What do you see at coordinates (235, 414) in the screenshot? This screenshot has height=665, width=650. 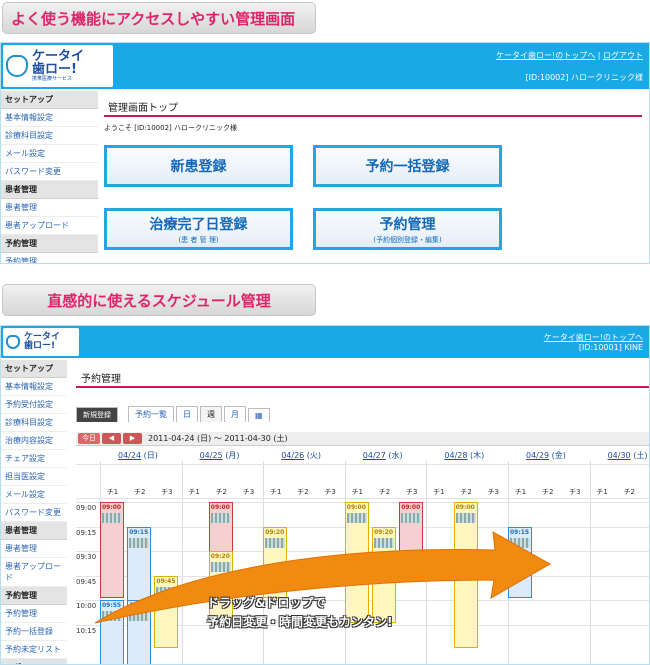 I see `tab-month: 月` at bounding box center [235, 414].